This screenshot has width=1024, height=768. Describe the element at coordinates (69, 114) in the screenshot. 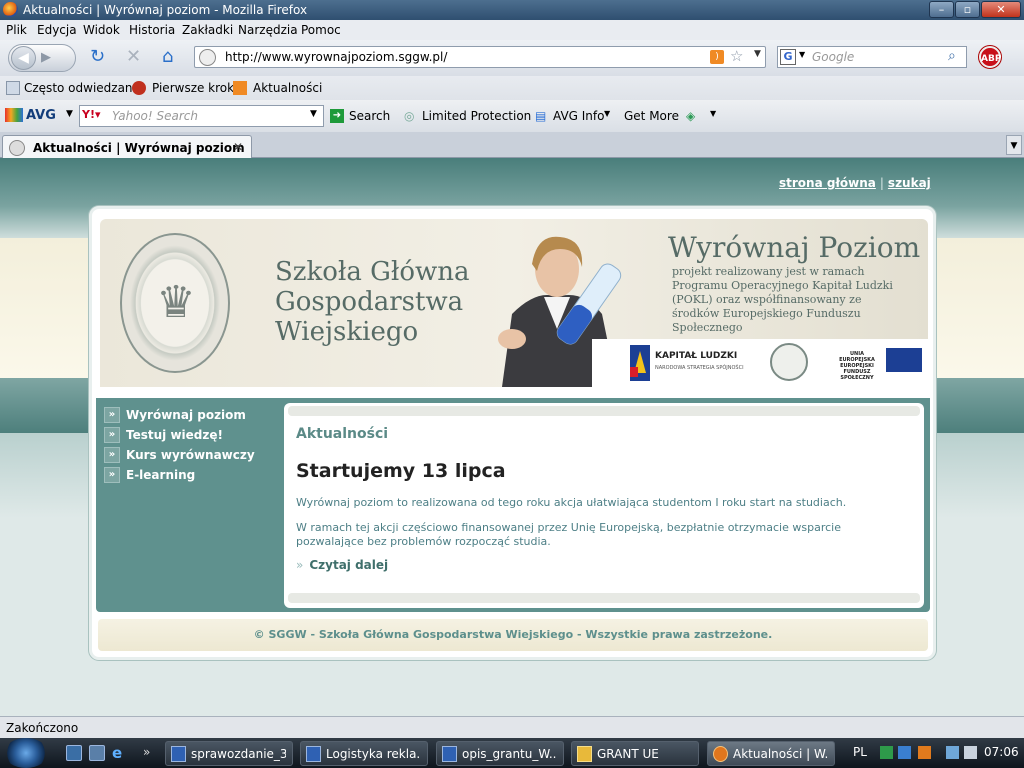

I see `avg-dropdown-icon: ▼` at that location.